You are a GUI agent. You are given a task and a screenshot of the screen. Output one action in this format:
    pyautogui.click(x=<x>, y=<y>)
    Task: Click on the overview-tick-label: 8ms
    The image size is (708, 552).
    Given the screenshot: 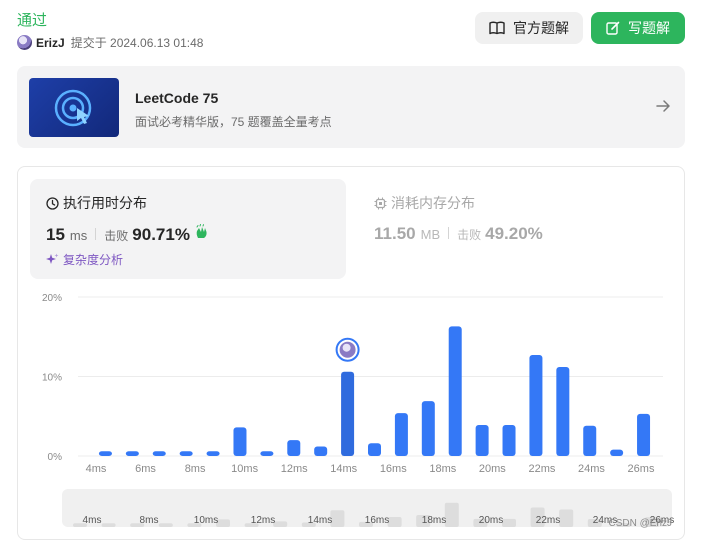 What is the action you would take?
    pyautogui.click(x=149, y=520)
    